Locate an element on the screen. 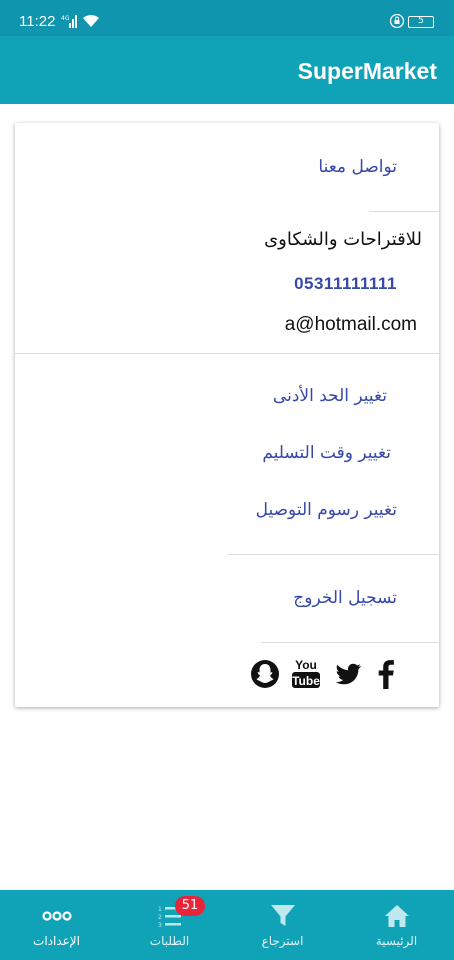 The height and width of the screenshot is (960, 454). filter-icon is located at coordinates (282, 915).